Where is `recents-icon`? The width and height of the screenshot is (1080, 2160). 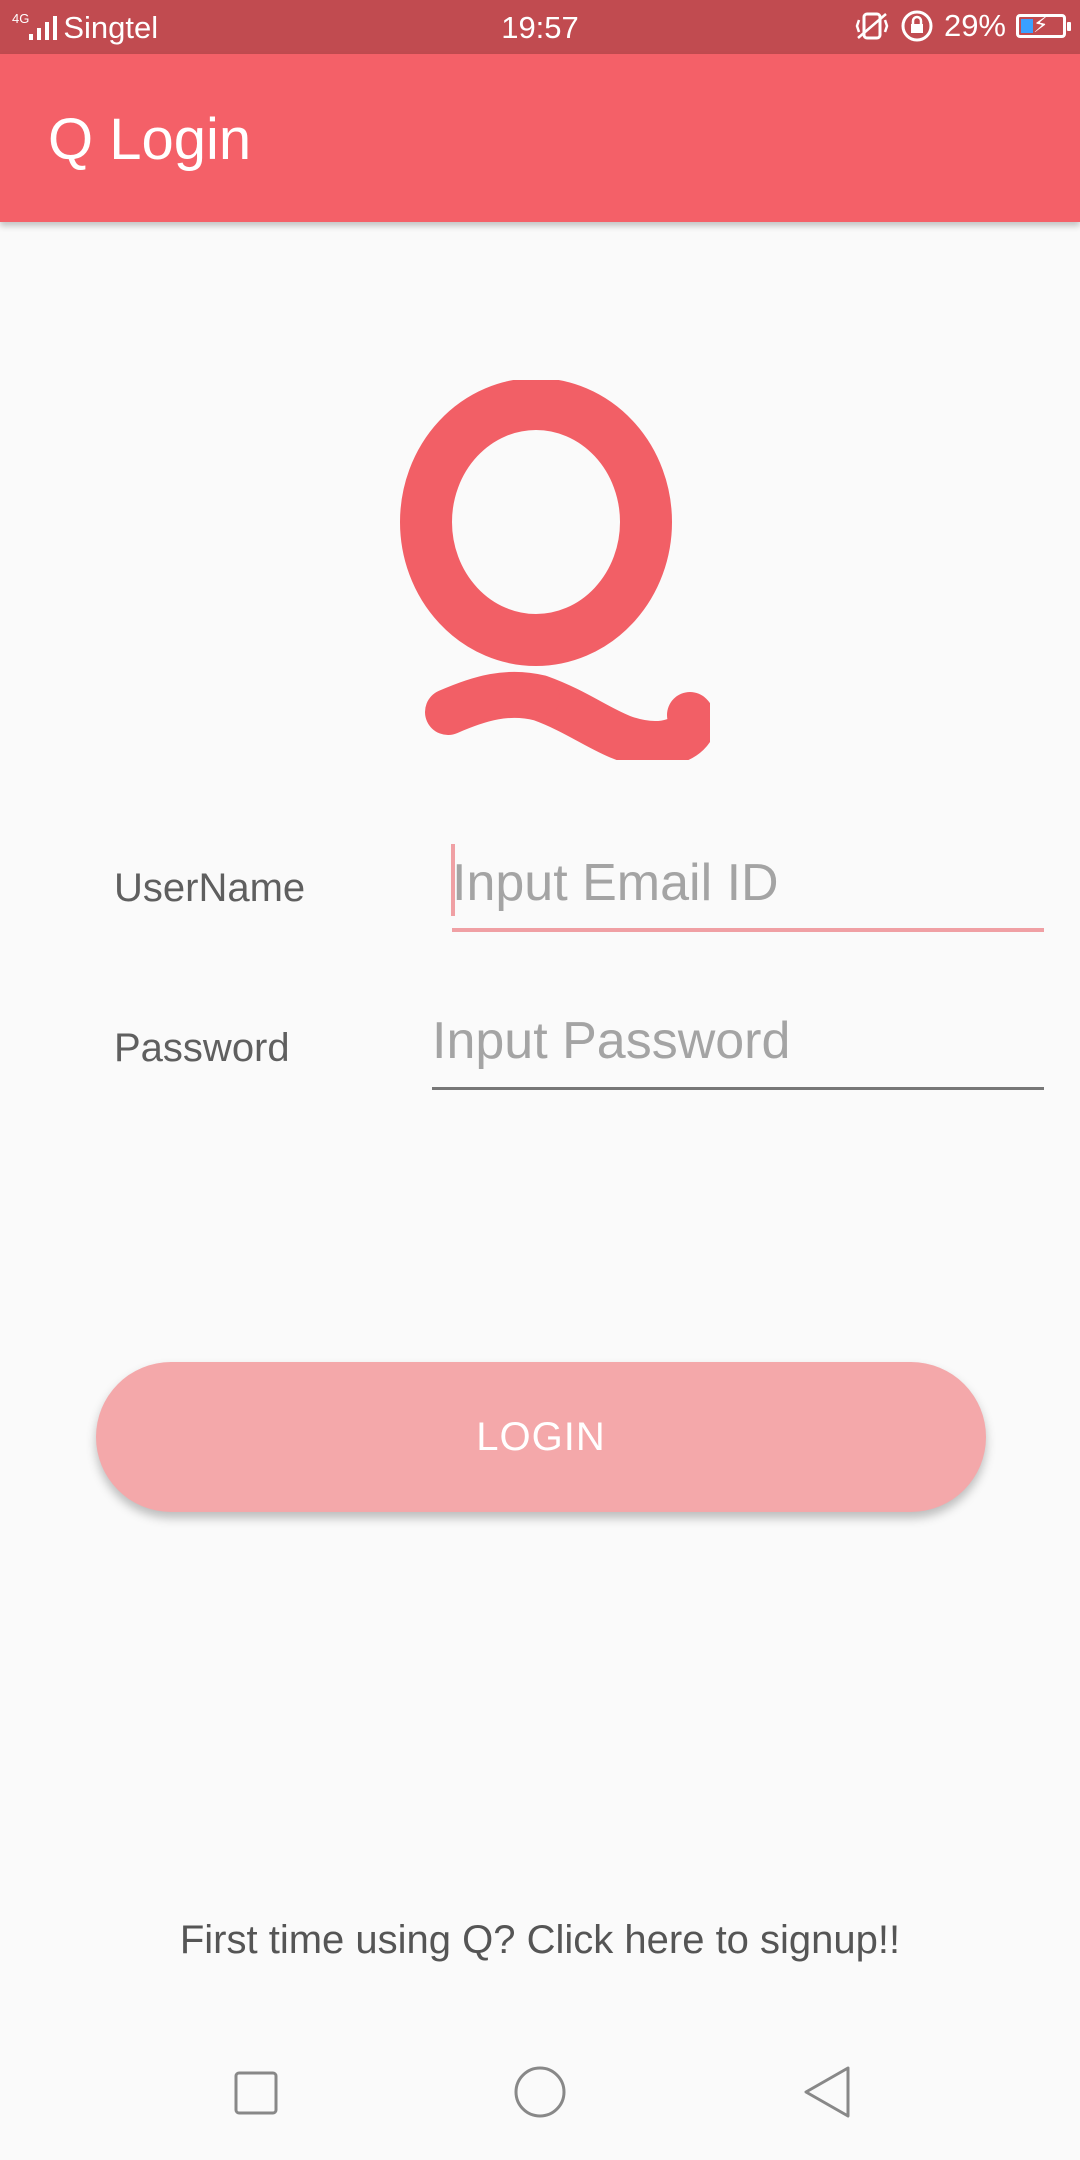
recents-icon is located at coordinates (255, 2092).